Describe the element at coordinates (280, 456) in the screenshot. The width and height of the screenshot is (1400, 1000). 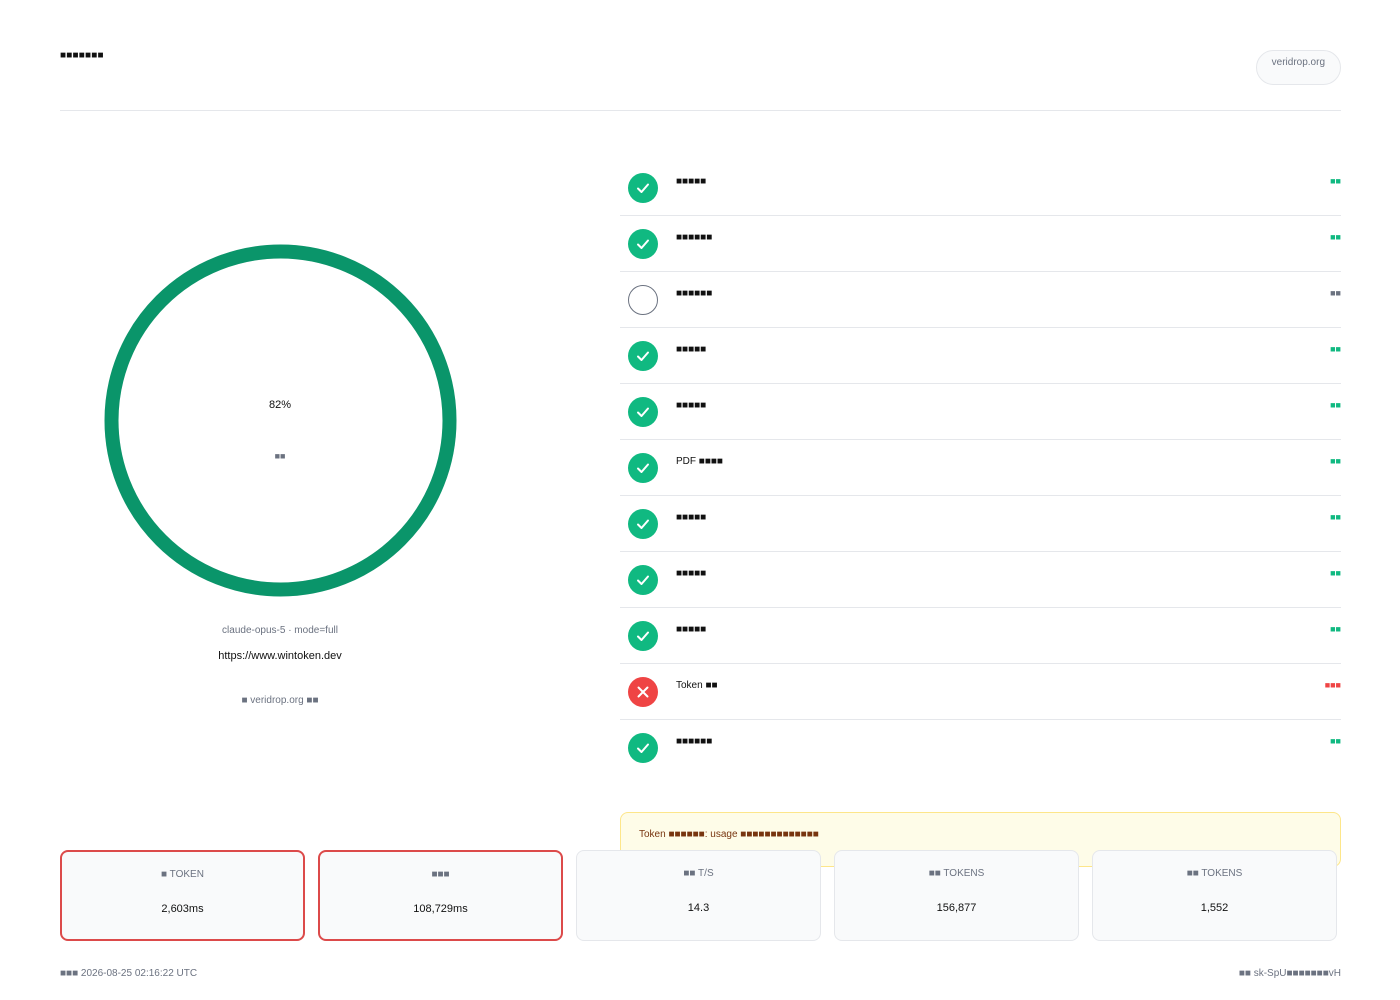
I see `gauge-label: ■■` at that location.